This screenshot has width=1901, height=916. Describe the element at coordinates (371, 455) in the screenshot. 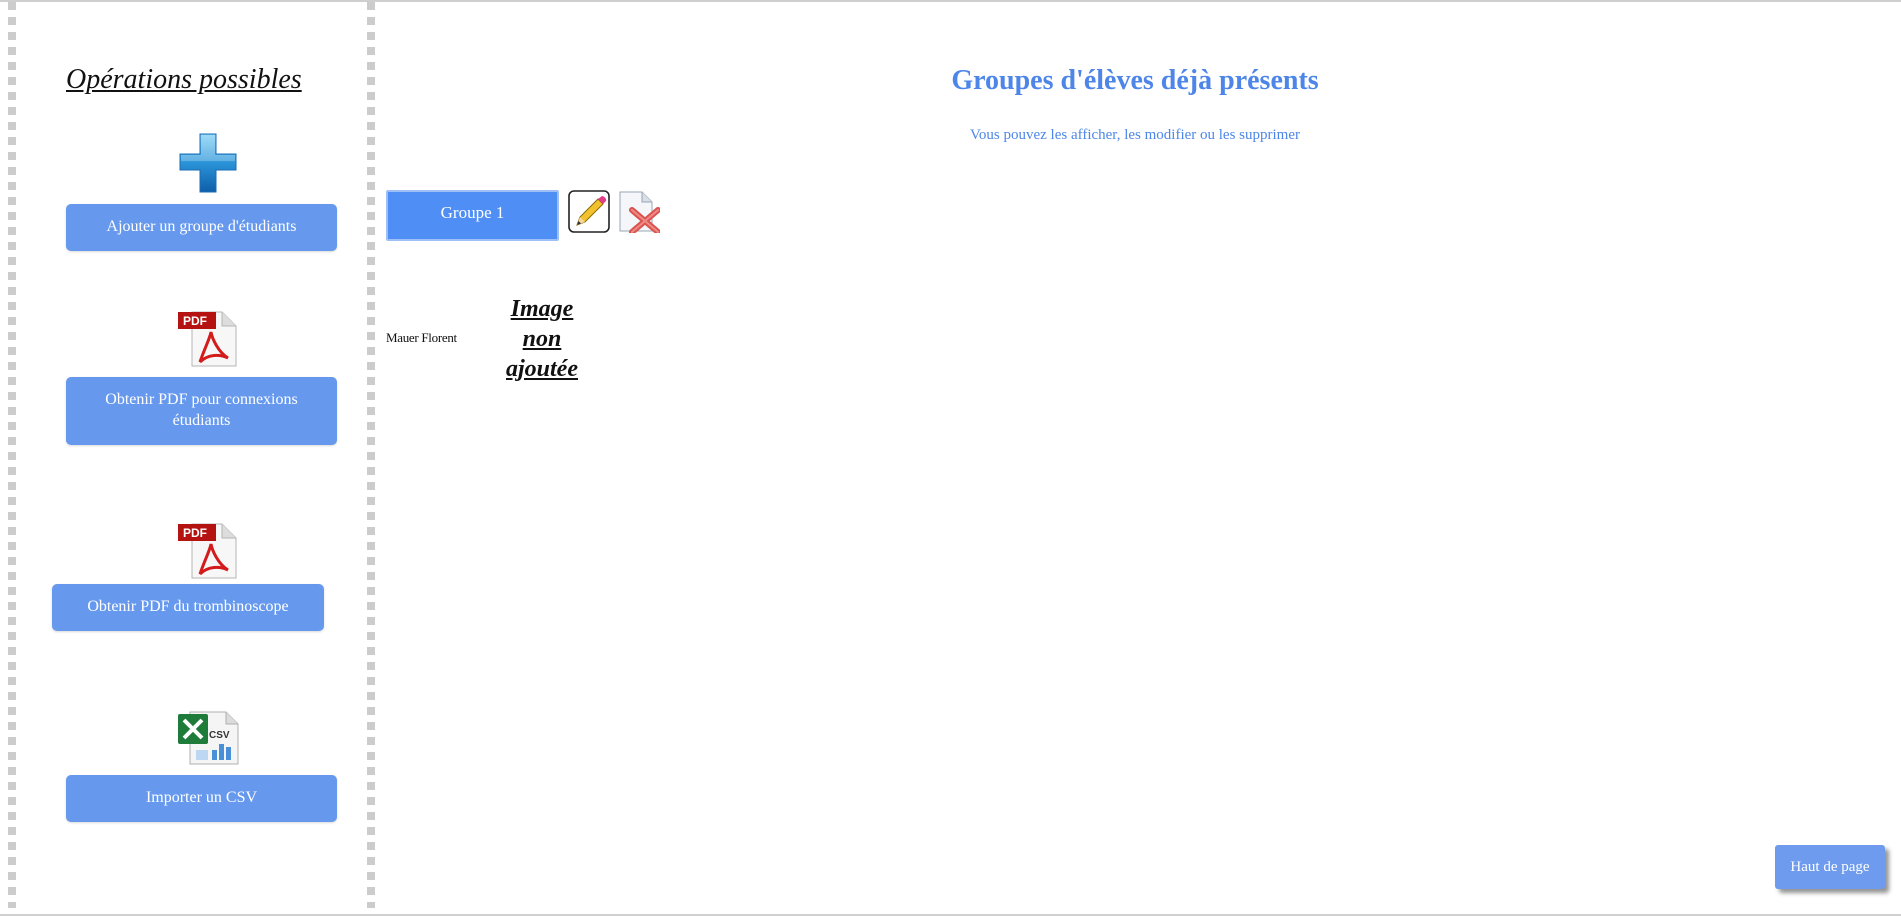

I see `sidebar-divider` at that location.